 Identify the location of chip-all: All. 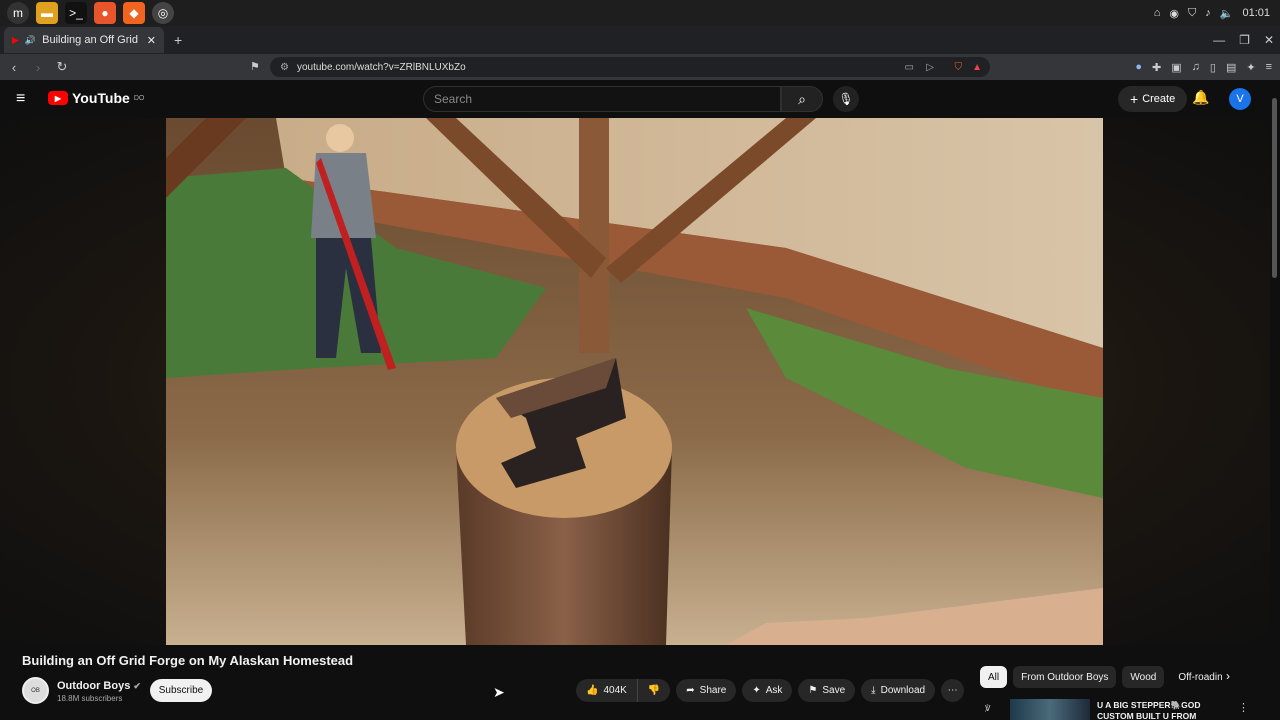
(994, 677).